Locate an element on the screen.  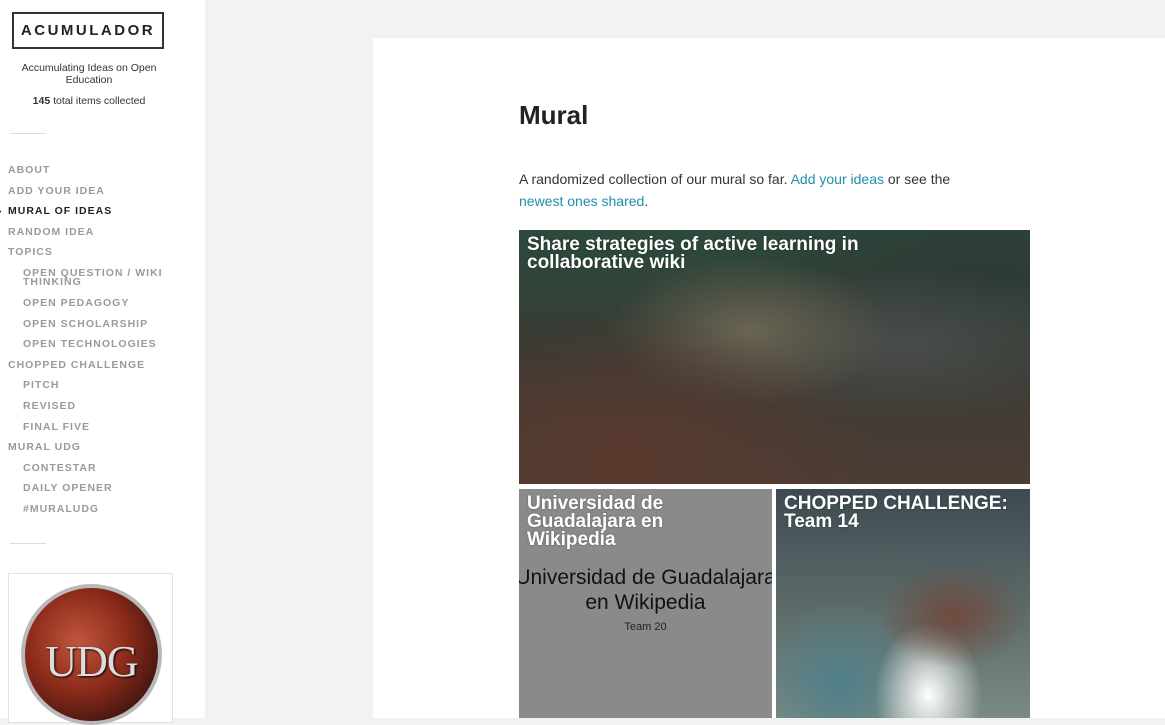
tile-title: CHOPPED CHALLENGE: Team 14 is located at coordinates (896, 512).